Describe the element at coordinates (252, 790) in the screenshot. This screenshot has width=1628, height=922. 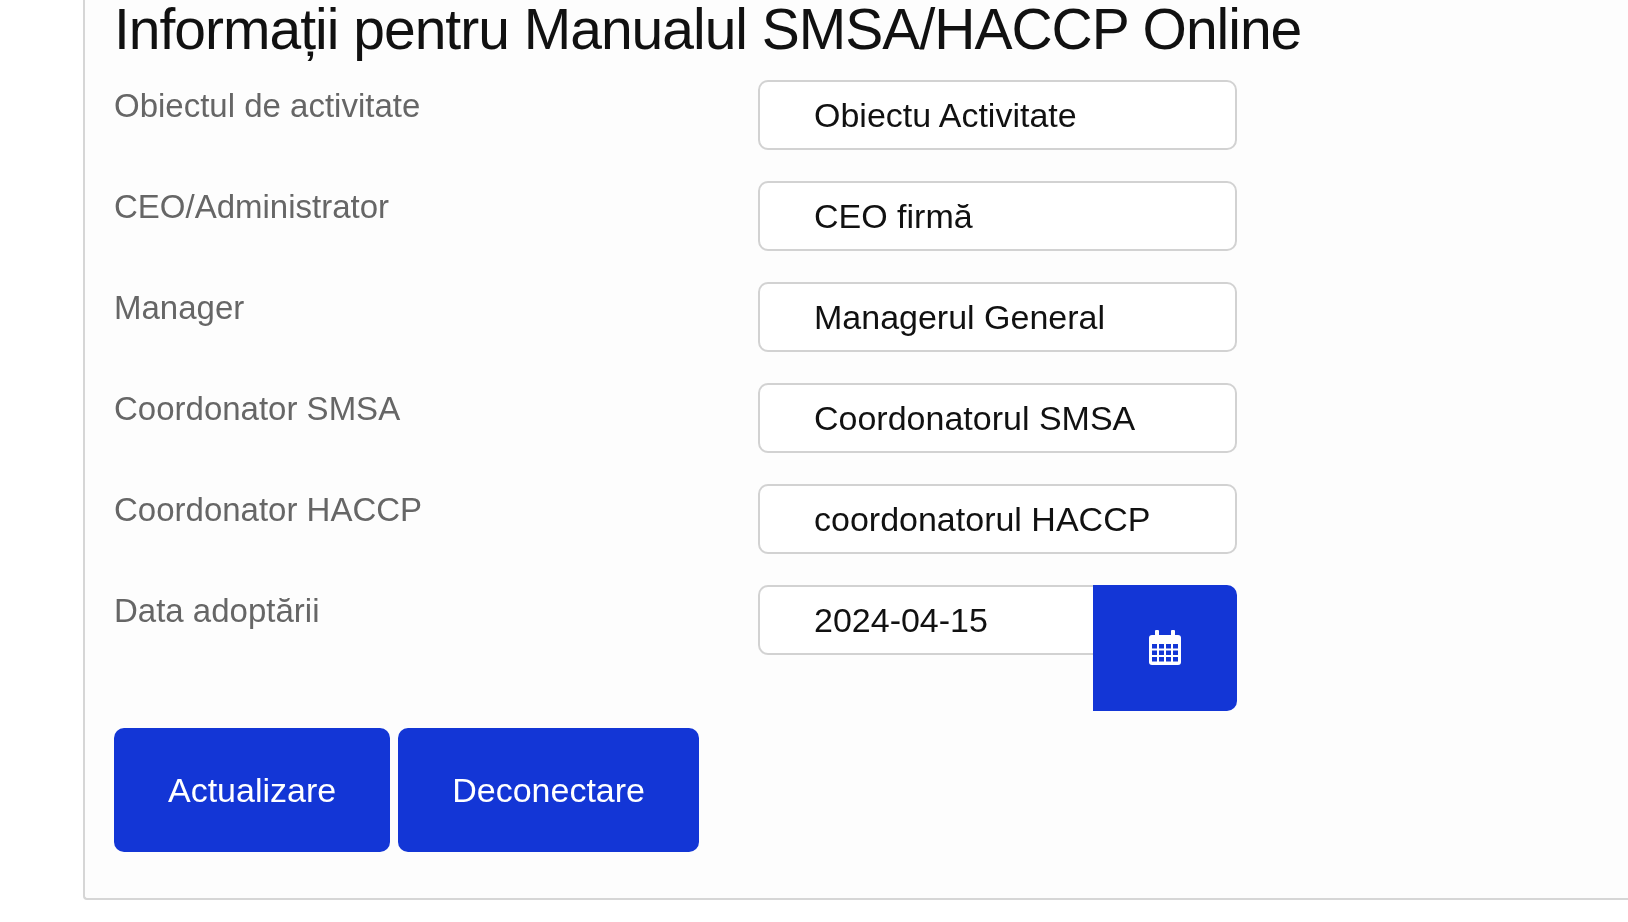
I see `update-button: Actualizare` at that location.